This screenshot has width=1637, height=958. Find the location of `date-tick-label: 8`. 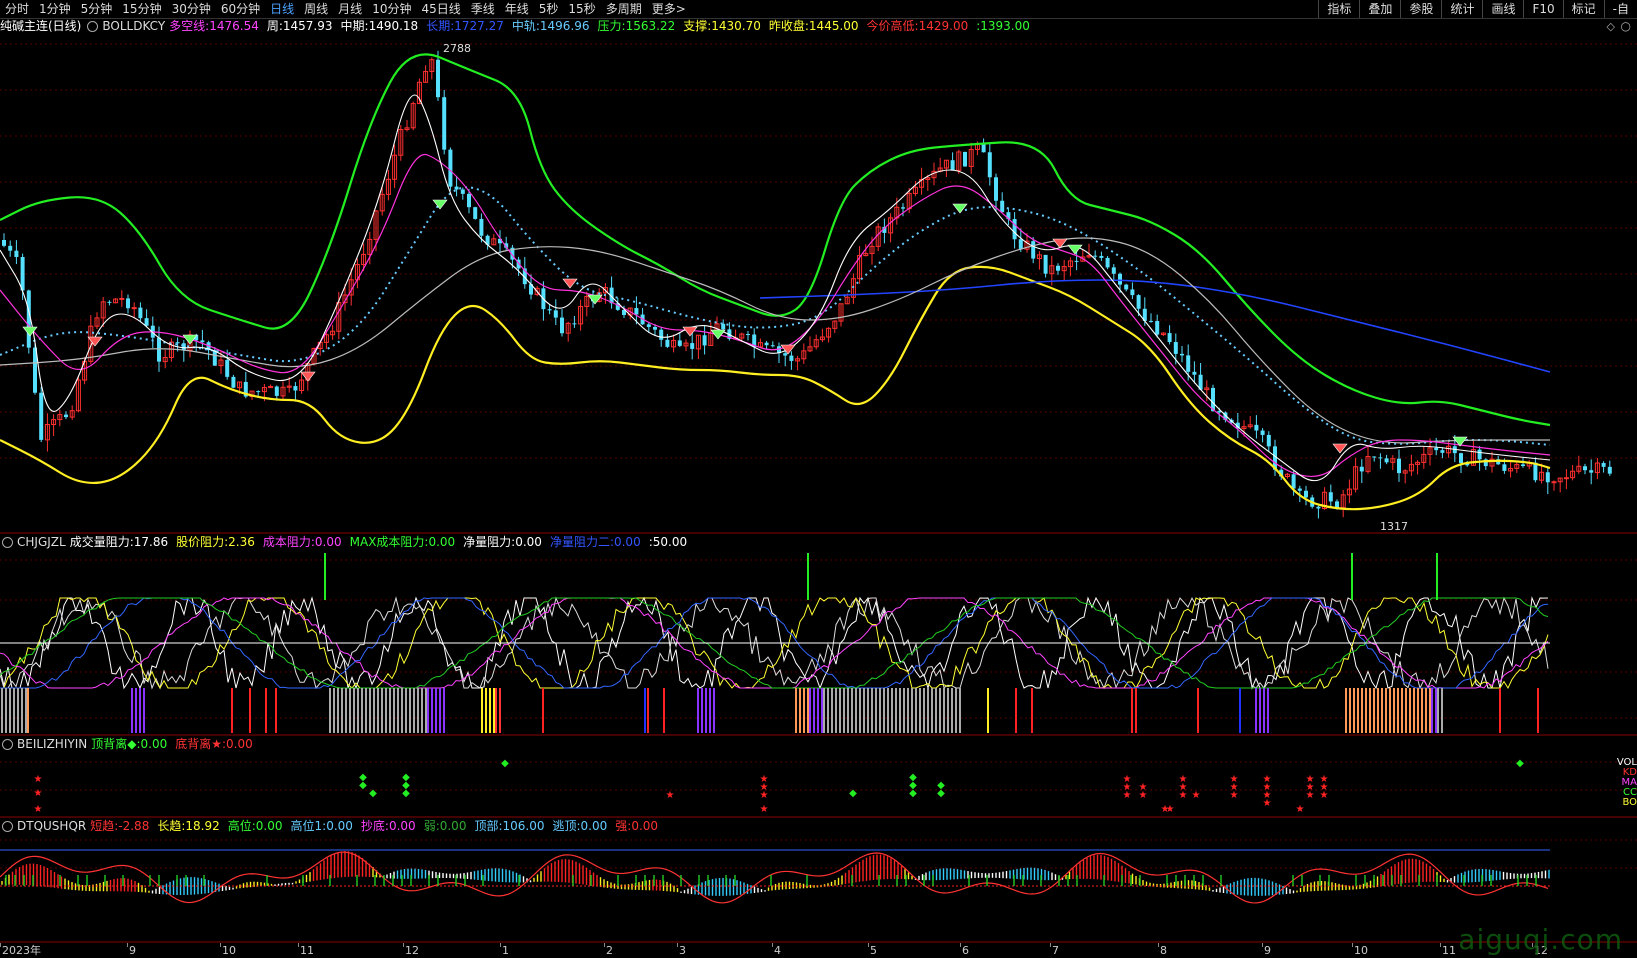

date-tick-label: 8 is located at coordinates (1163, 950).